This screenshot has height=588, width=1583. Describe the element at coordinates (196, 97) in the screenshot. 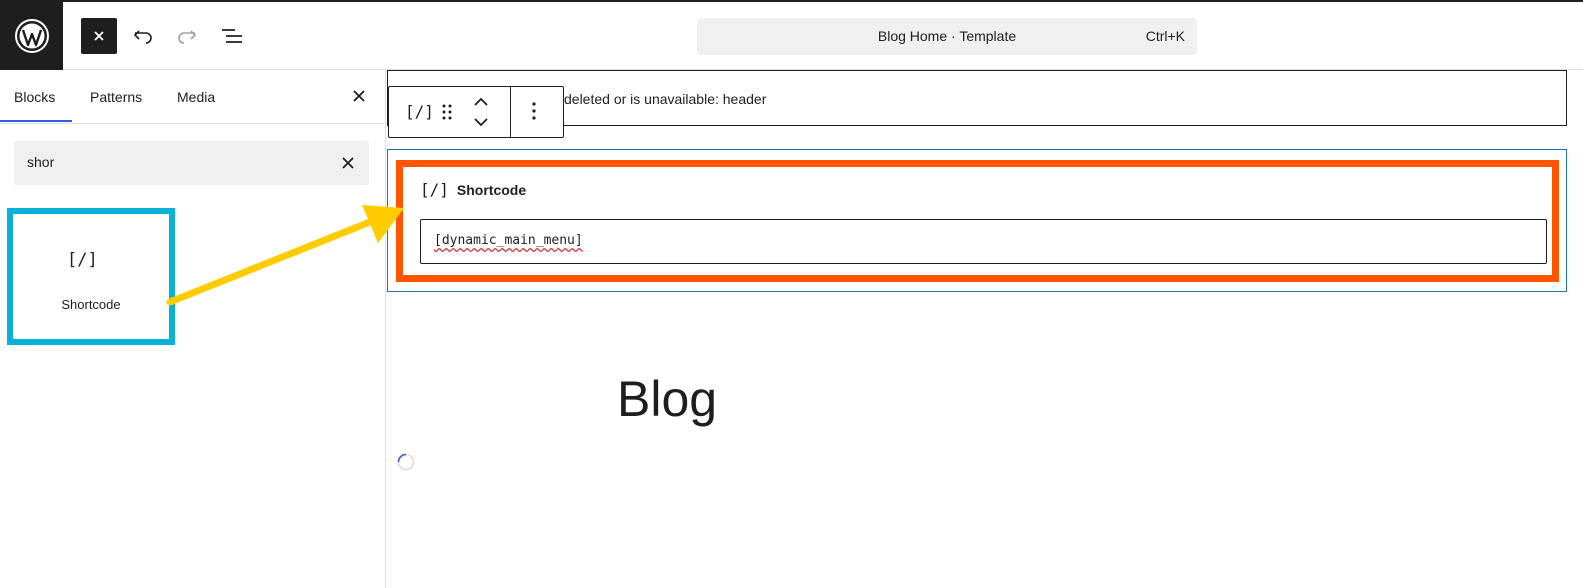

I see `tab-media: Media` at that location.